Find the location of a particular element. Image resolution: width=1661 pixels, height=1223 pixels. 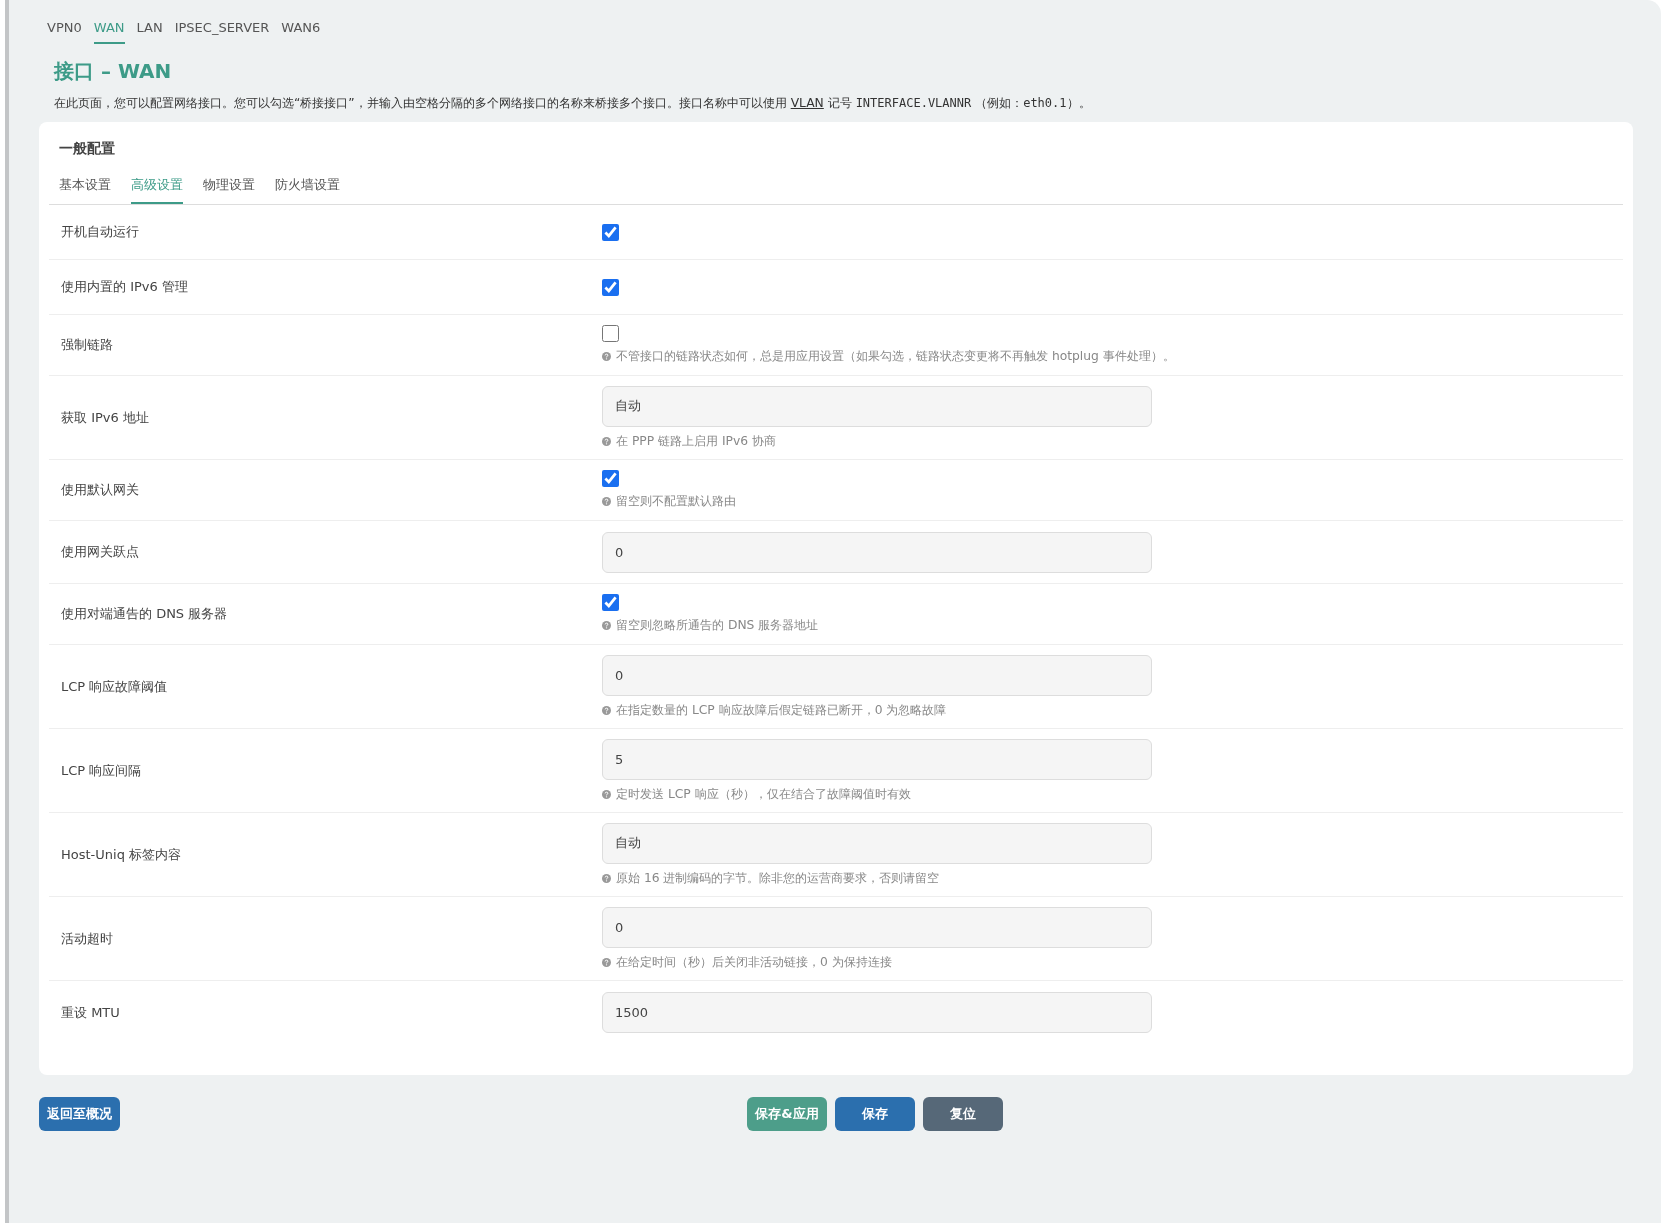

field-label: 使用默认网关 is located at coordinates (100, 490).